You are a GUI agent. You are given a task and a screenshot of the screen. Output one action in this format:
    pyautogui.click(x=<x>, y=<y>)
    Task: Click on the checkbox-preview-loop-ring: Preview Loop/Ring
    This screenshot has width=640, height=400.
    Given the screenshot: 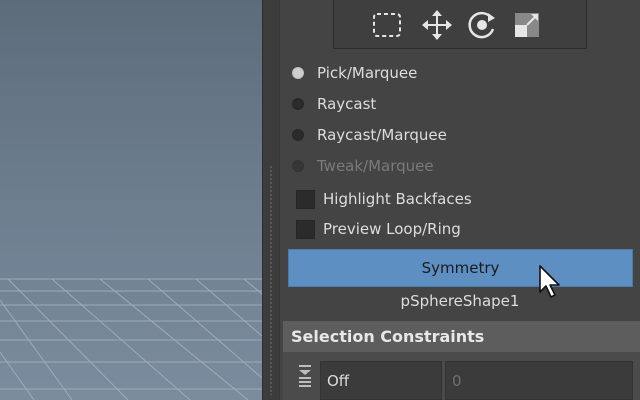 What is the action you would take?
    pyautogui.click(x=378, y=229)
    